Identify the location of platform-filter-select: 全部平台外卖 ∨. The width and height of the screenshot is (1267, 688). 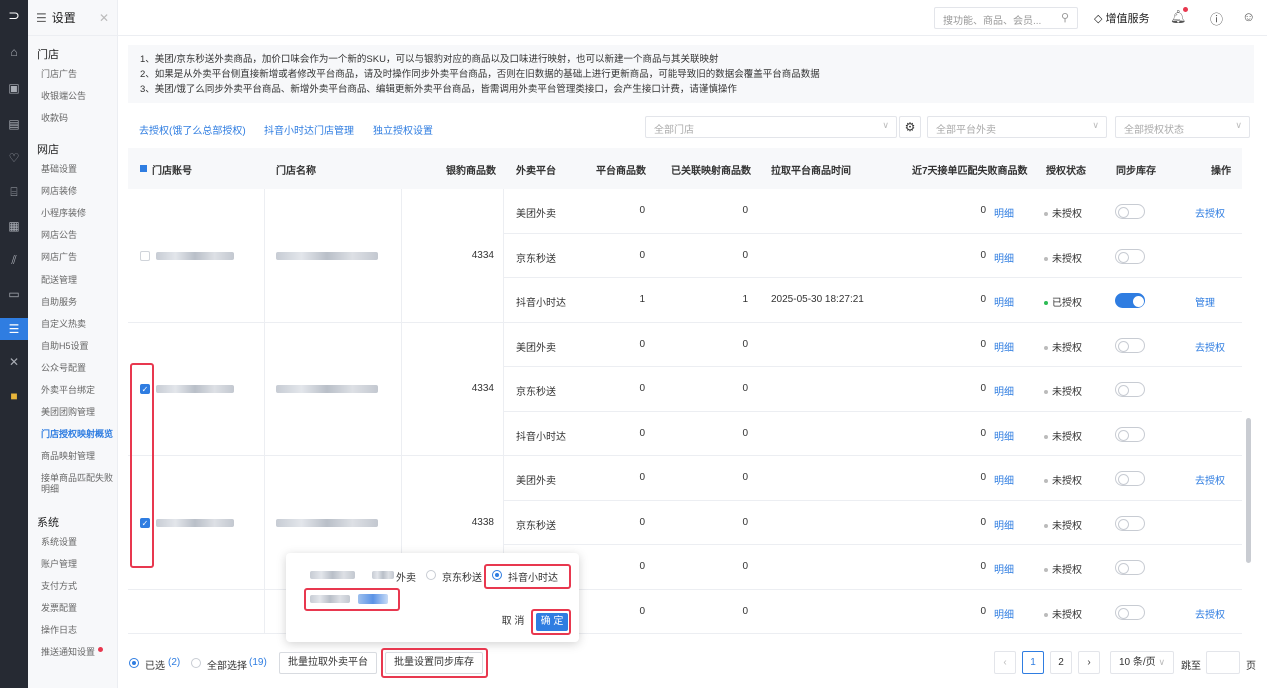
(1017, 127).